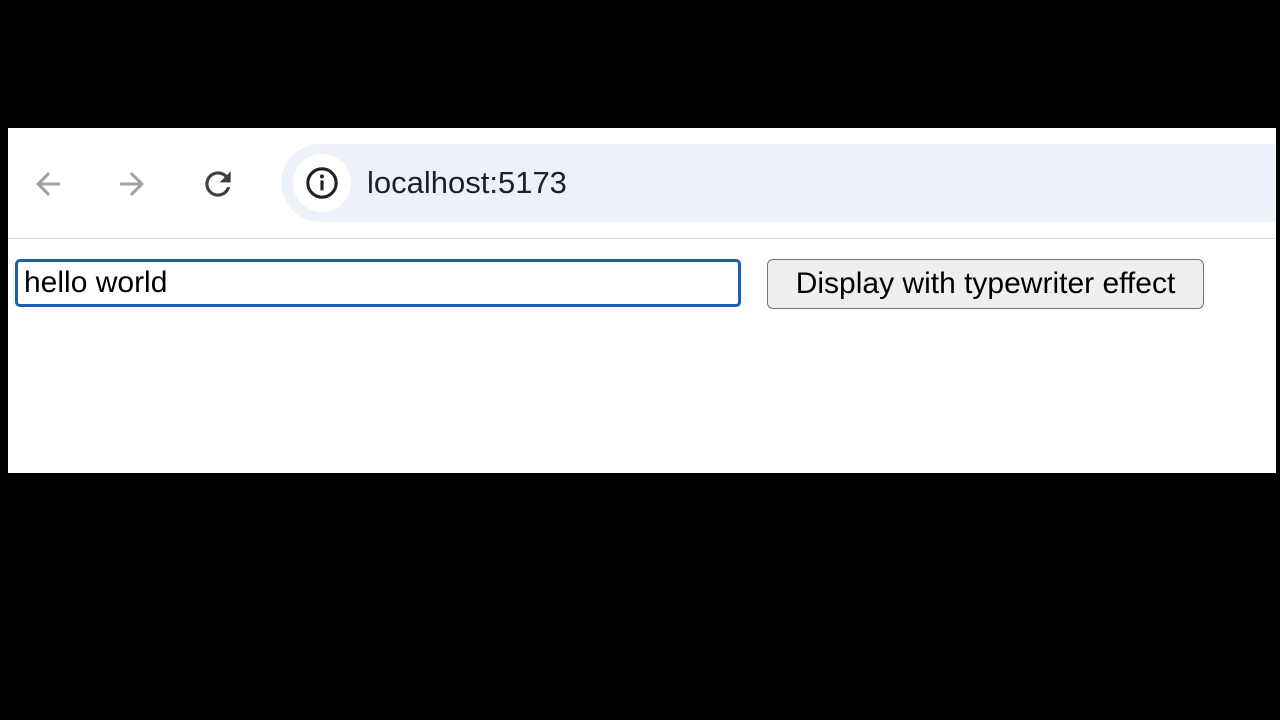 The height and width of the screenshot is (720, 1280). I want to click on site-info-button, so click(322, 183).